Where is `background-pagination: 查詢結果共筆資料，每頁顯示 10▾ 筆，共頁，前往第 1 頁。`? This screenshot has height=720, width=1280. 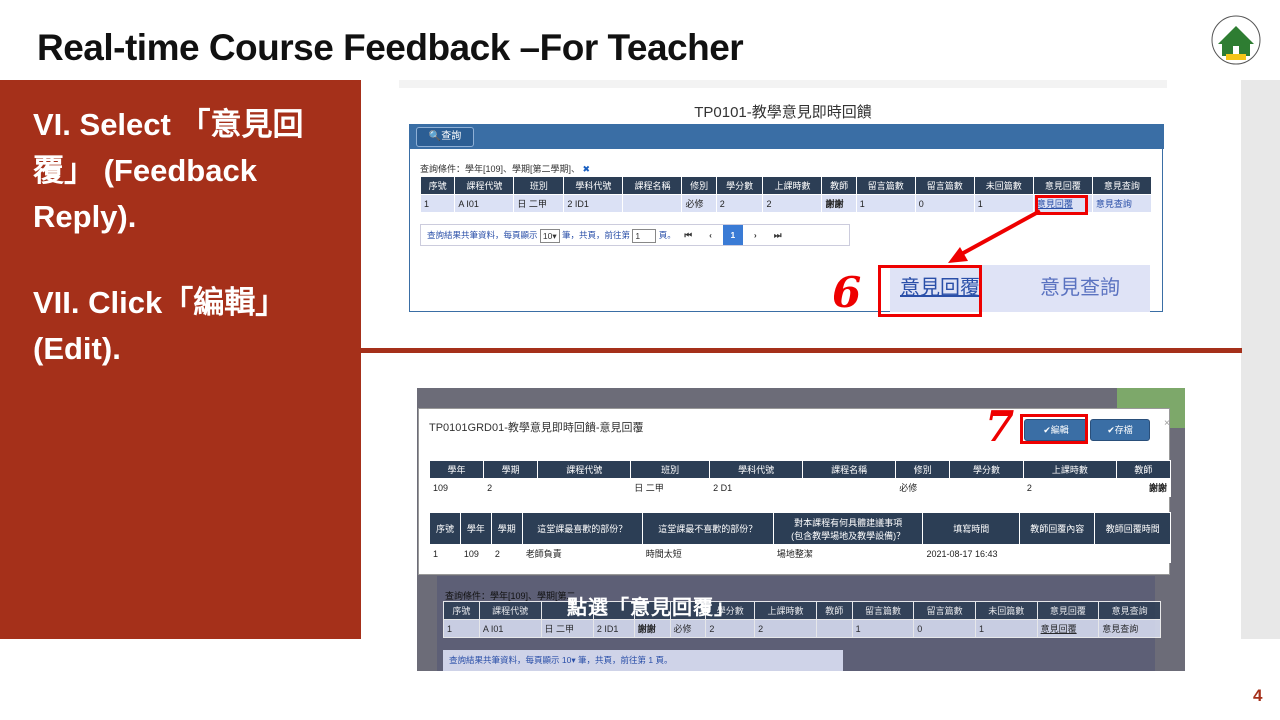 background-pagination: 查詢結果共筆資料，每頁顯示 10▾ 筆，共頁，前往第 1 頁。 is located at coordinates (643, 660).